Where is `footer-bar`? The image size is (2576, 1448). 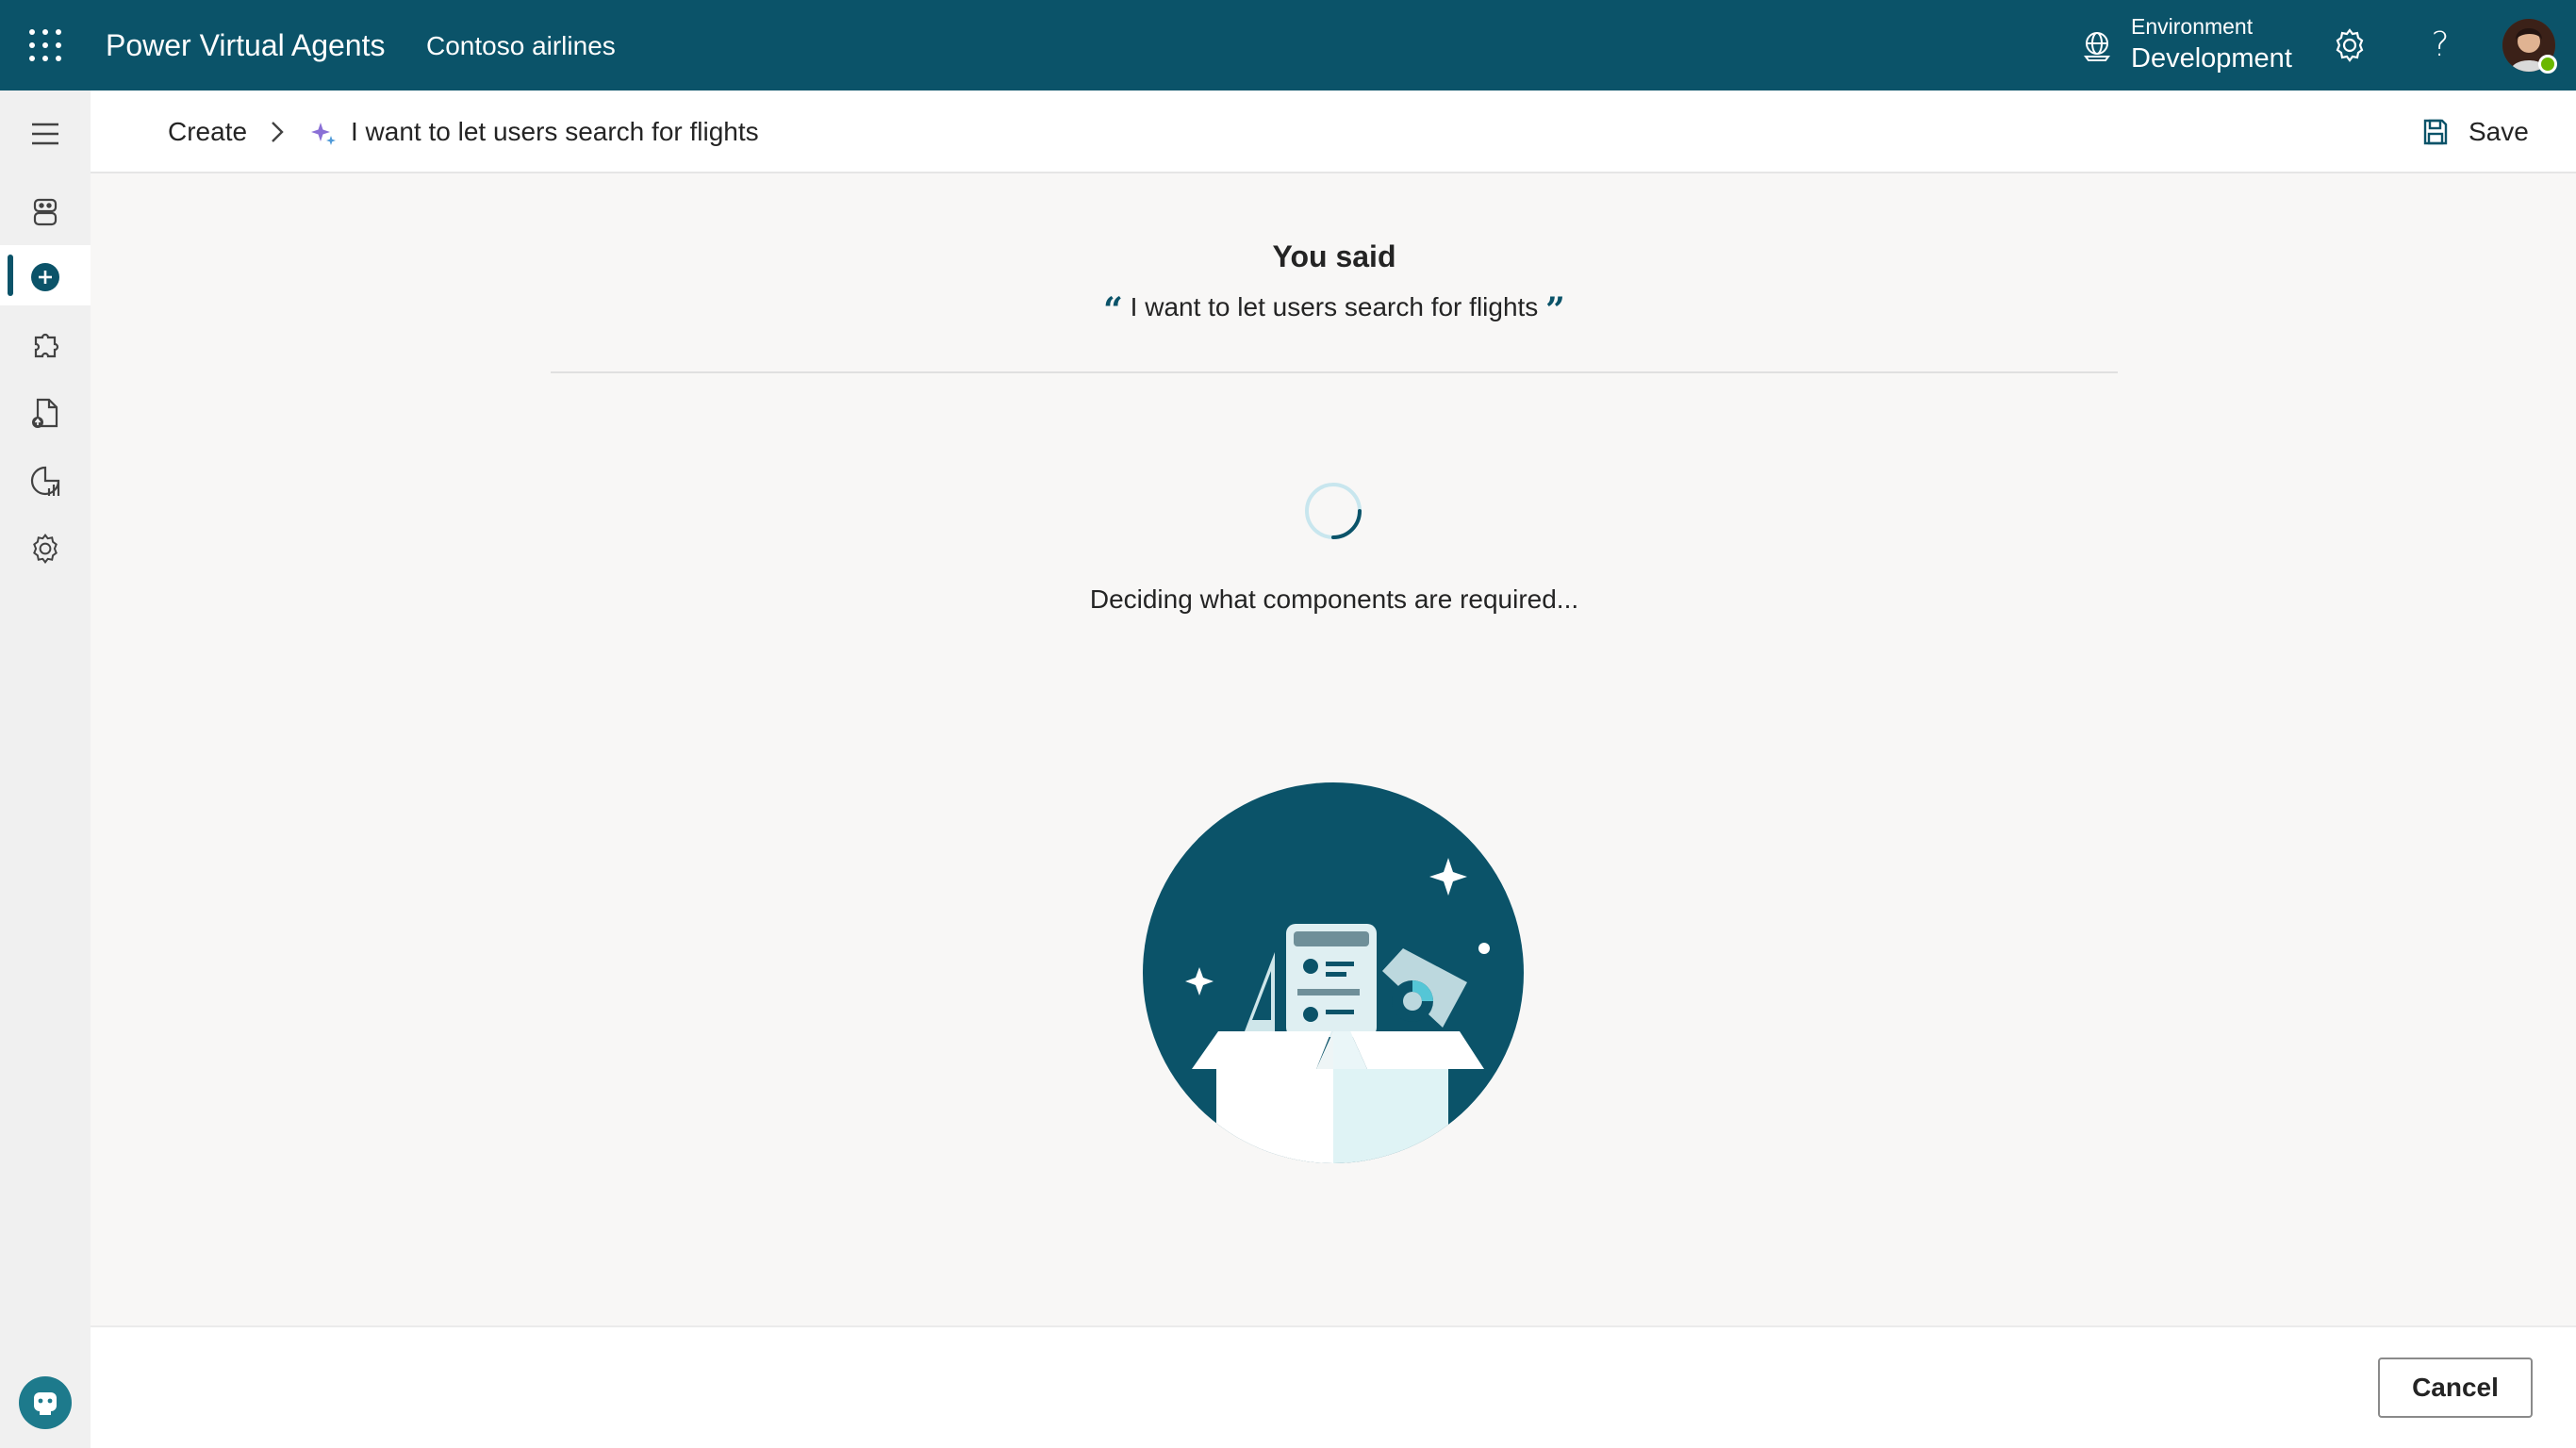
footer-bar is located at coordinates (1333, 1386).